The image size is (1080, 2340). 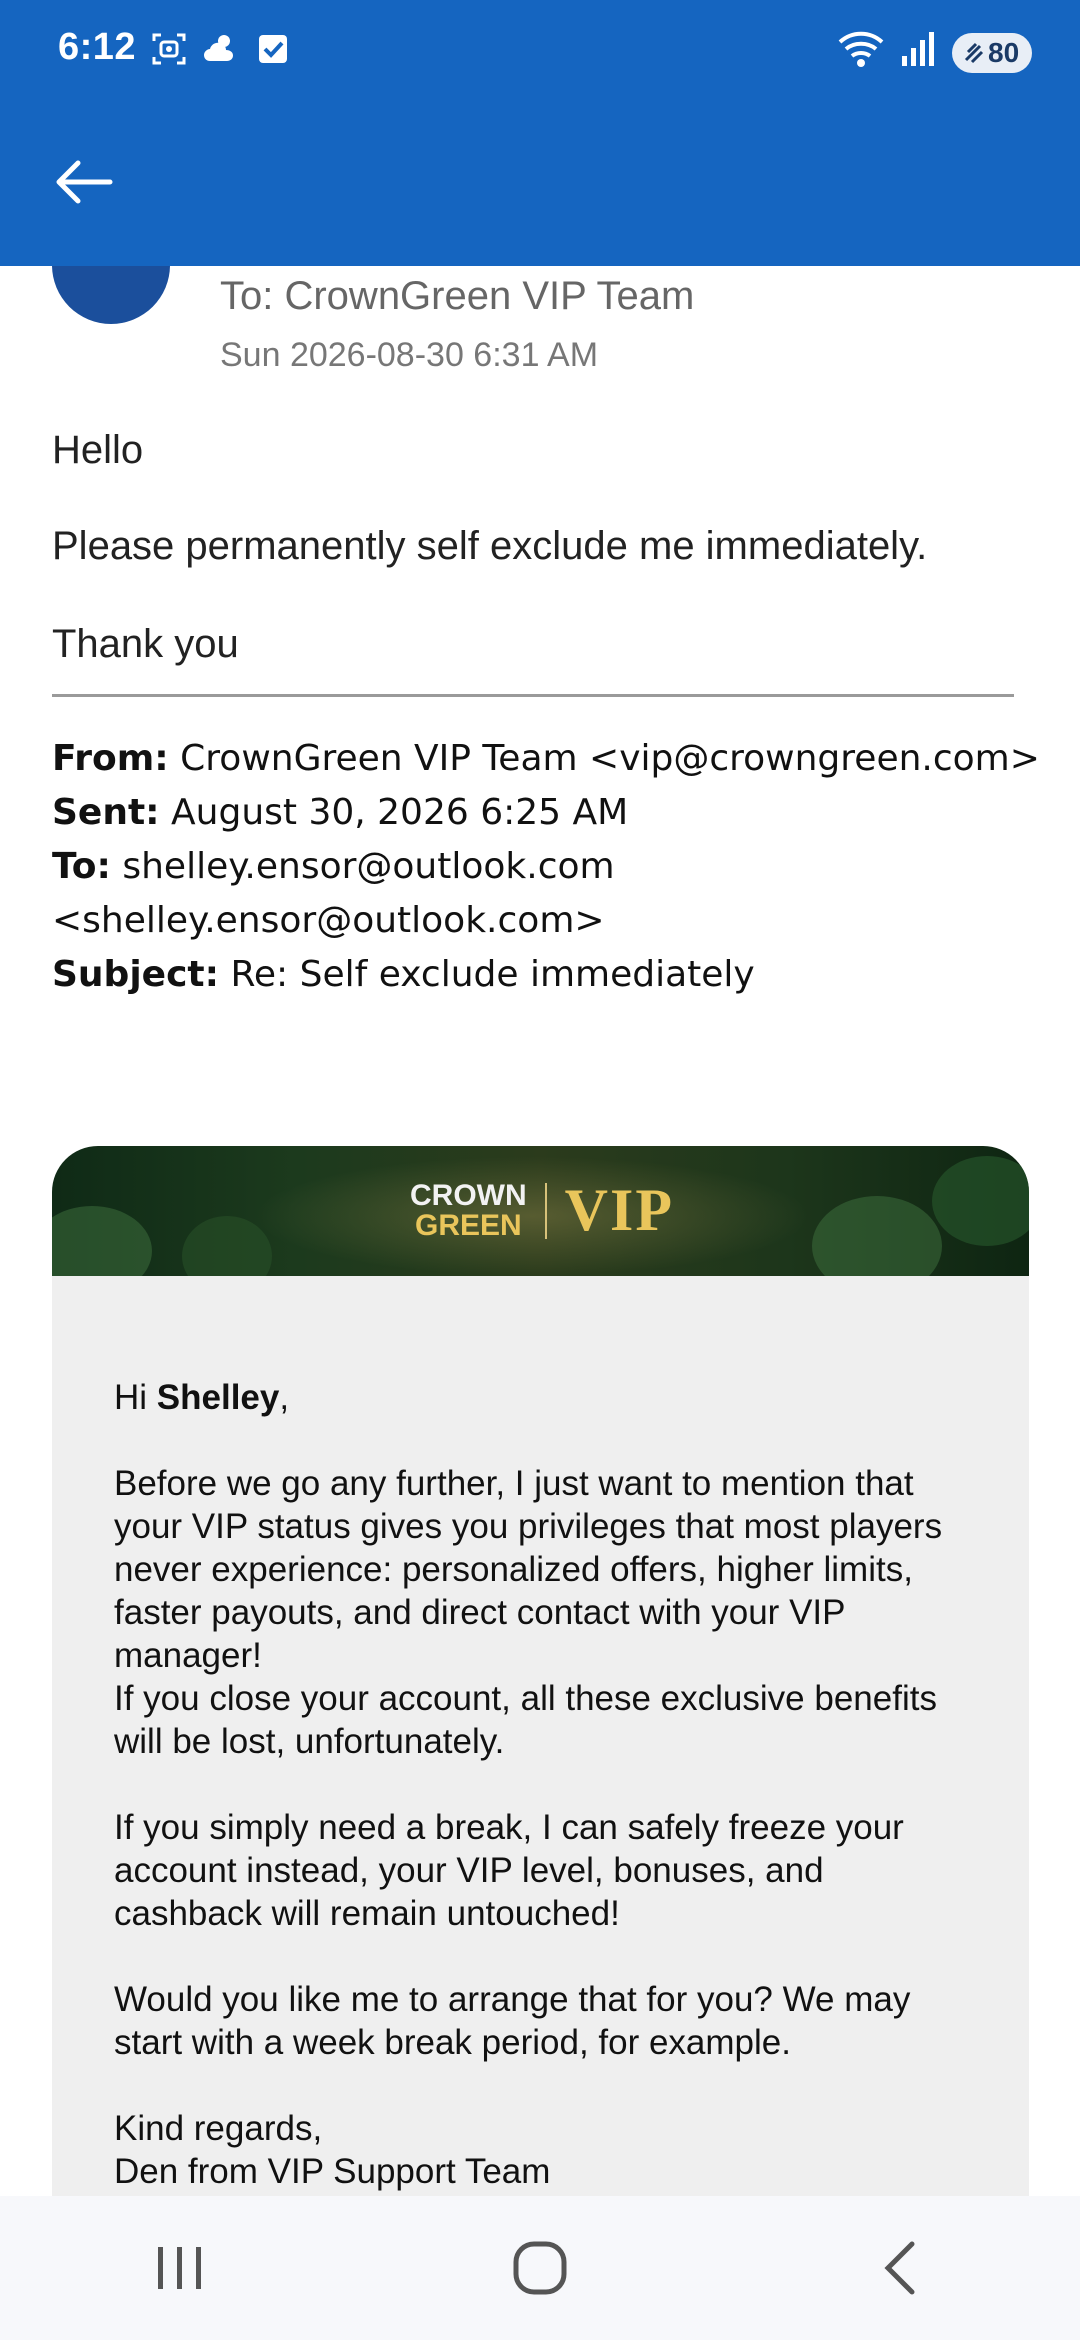 I want to click on status-time: 6:12, so click(x=97, y=47).